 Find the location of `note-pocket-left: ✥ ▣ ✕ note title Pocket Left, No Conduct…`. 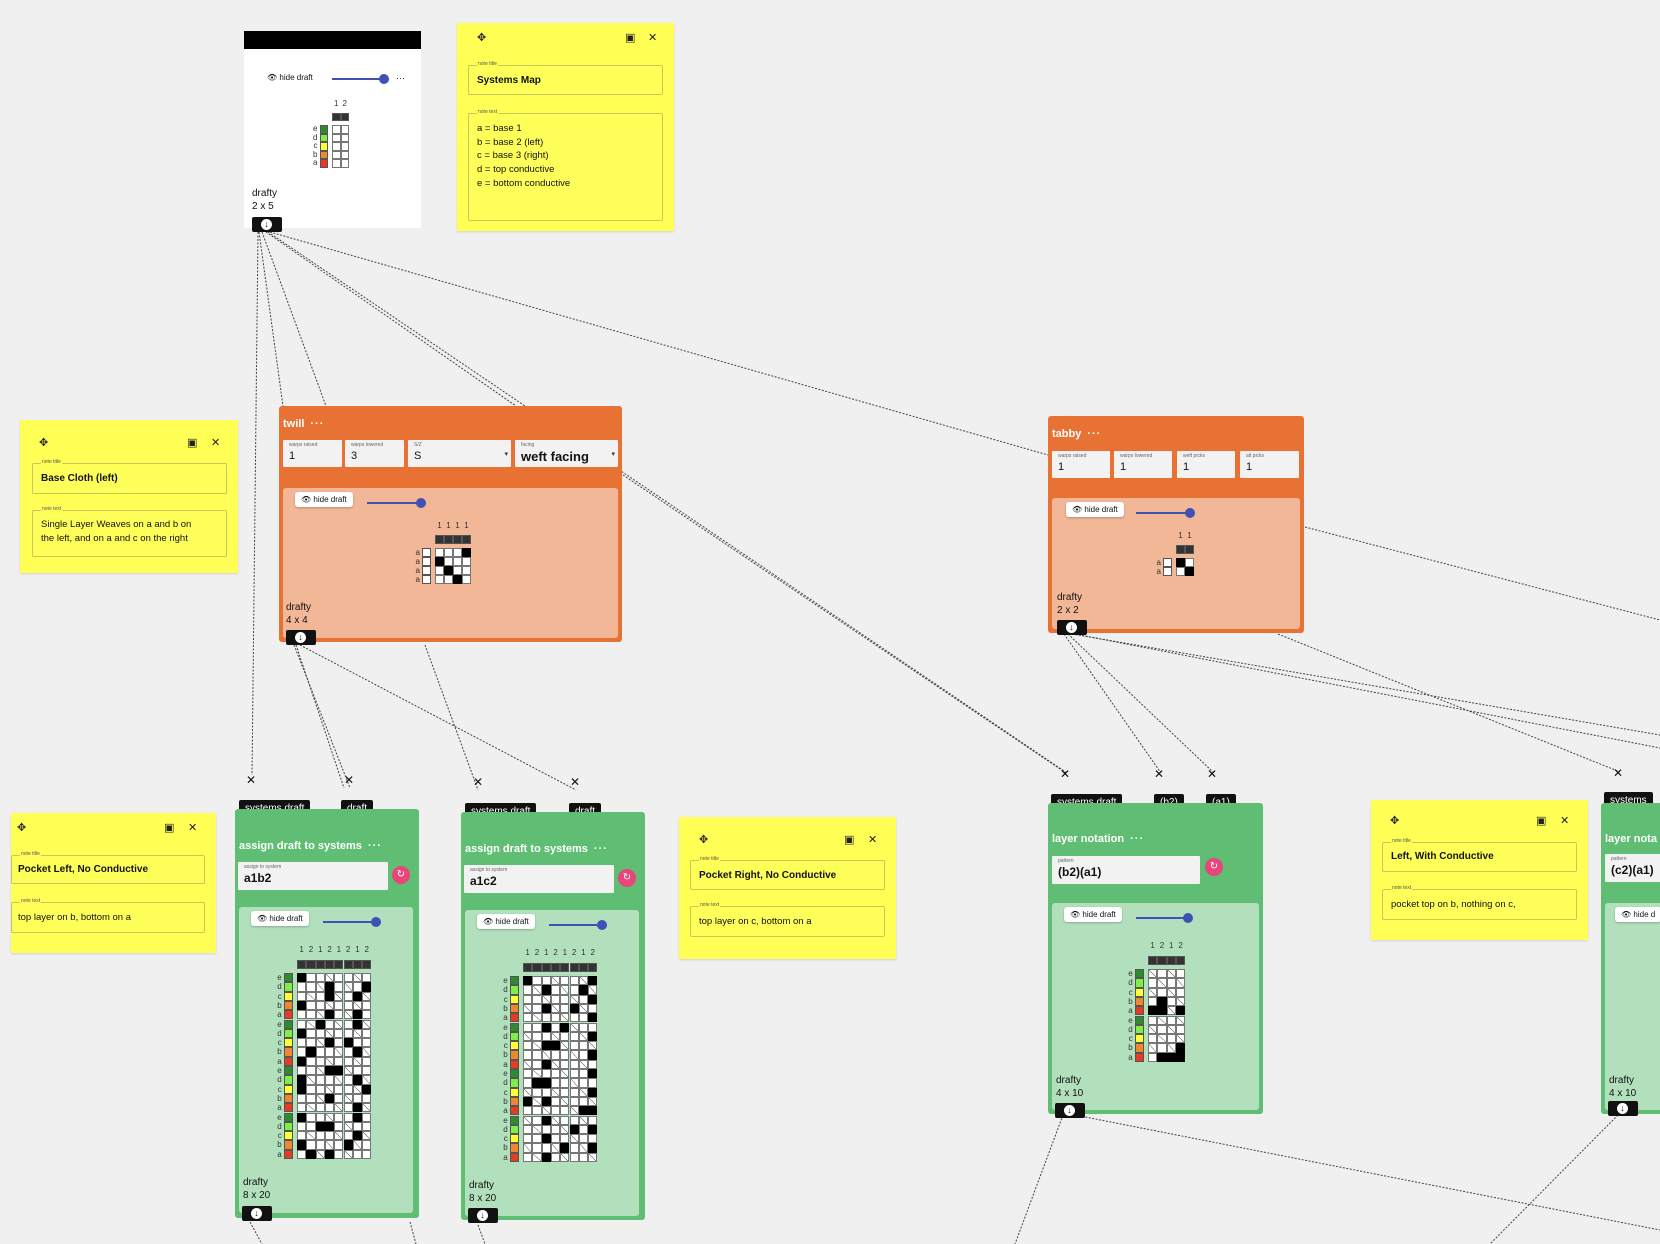

note-pocket-left: ✥ ▣ ✕ note title Pocket Left, No Conduct… is located at coordinates (113, 883).